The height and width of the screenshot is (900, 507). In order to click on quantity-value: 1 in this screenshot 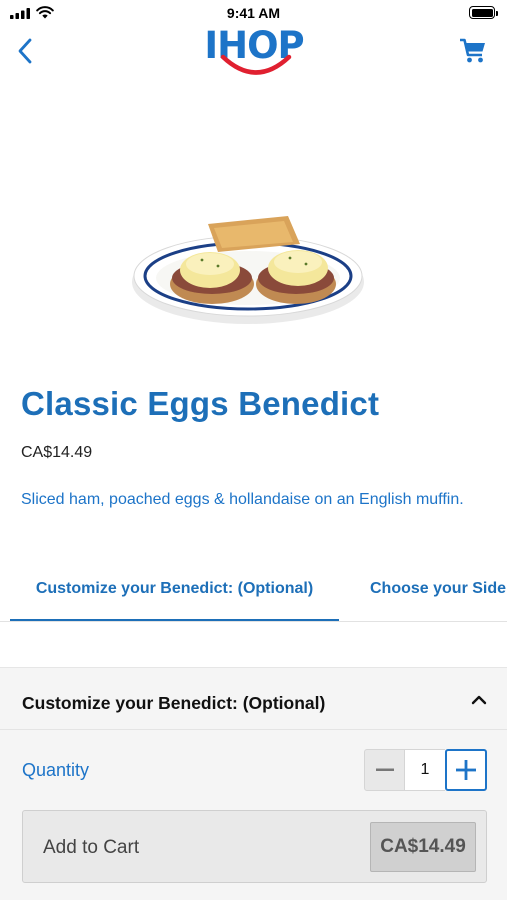, I will do `click(425, 770)`.